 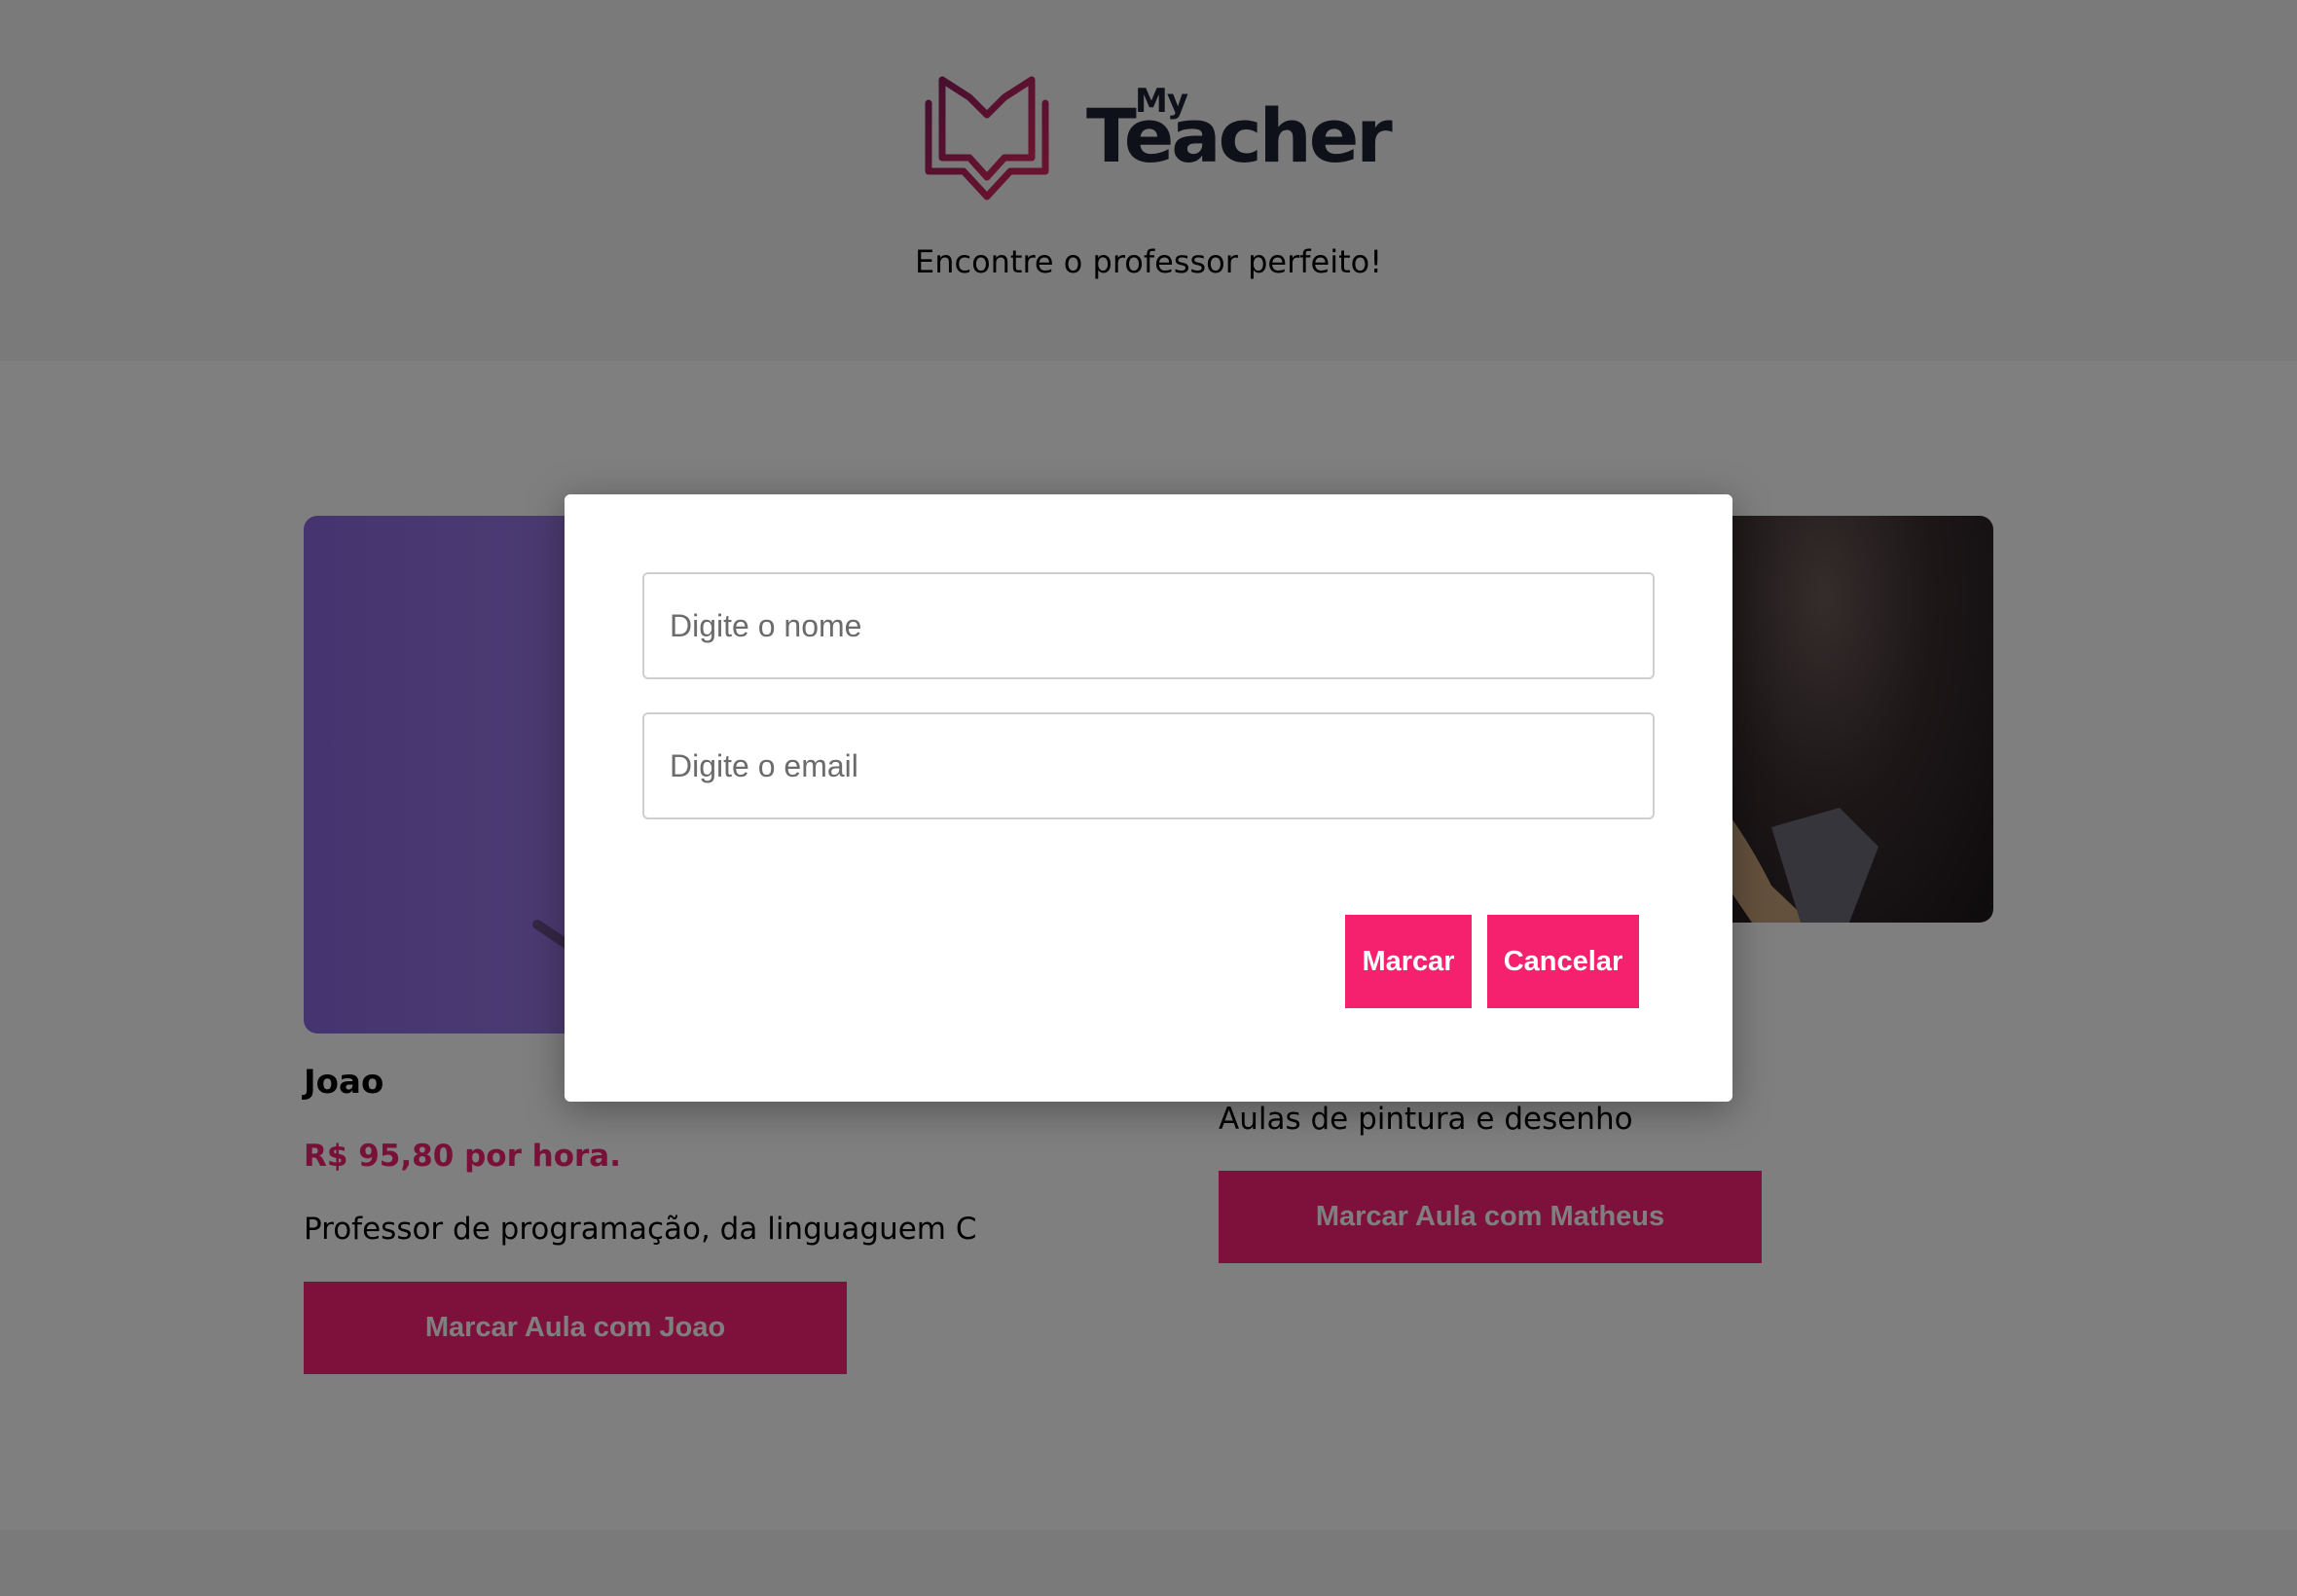 I want to click on name-input, so click(x=1148, y=626).